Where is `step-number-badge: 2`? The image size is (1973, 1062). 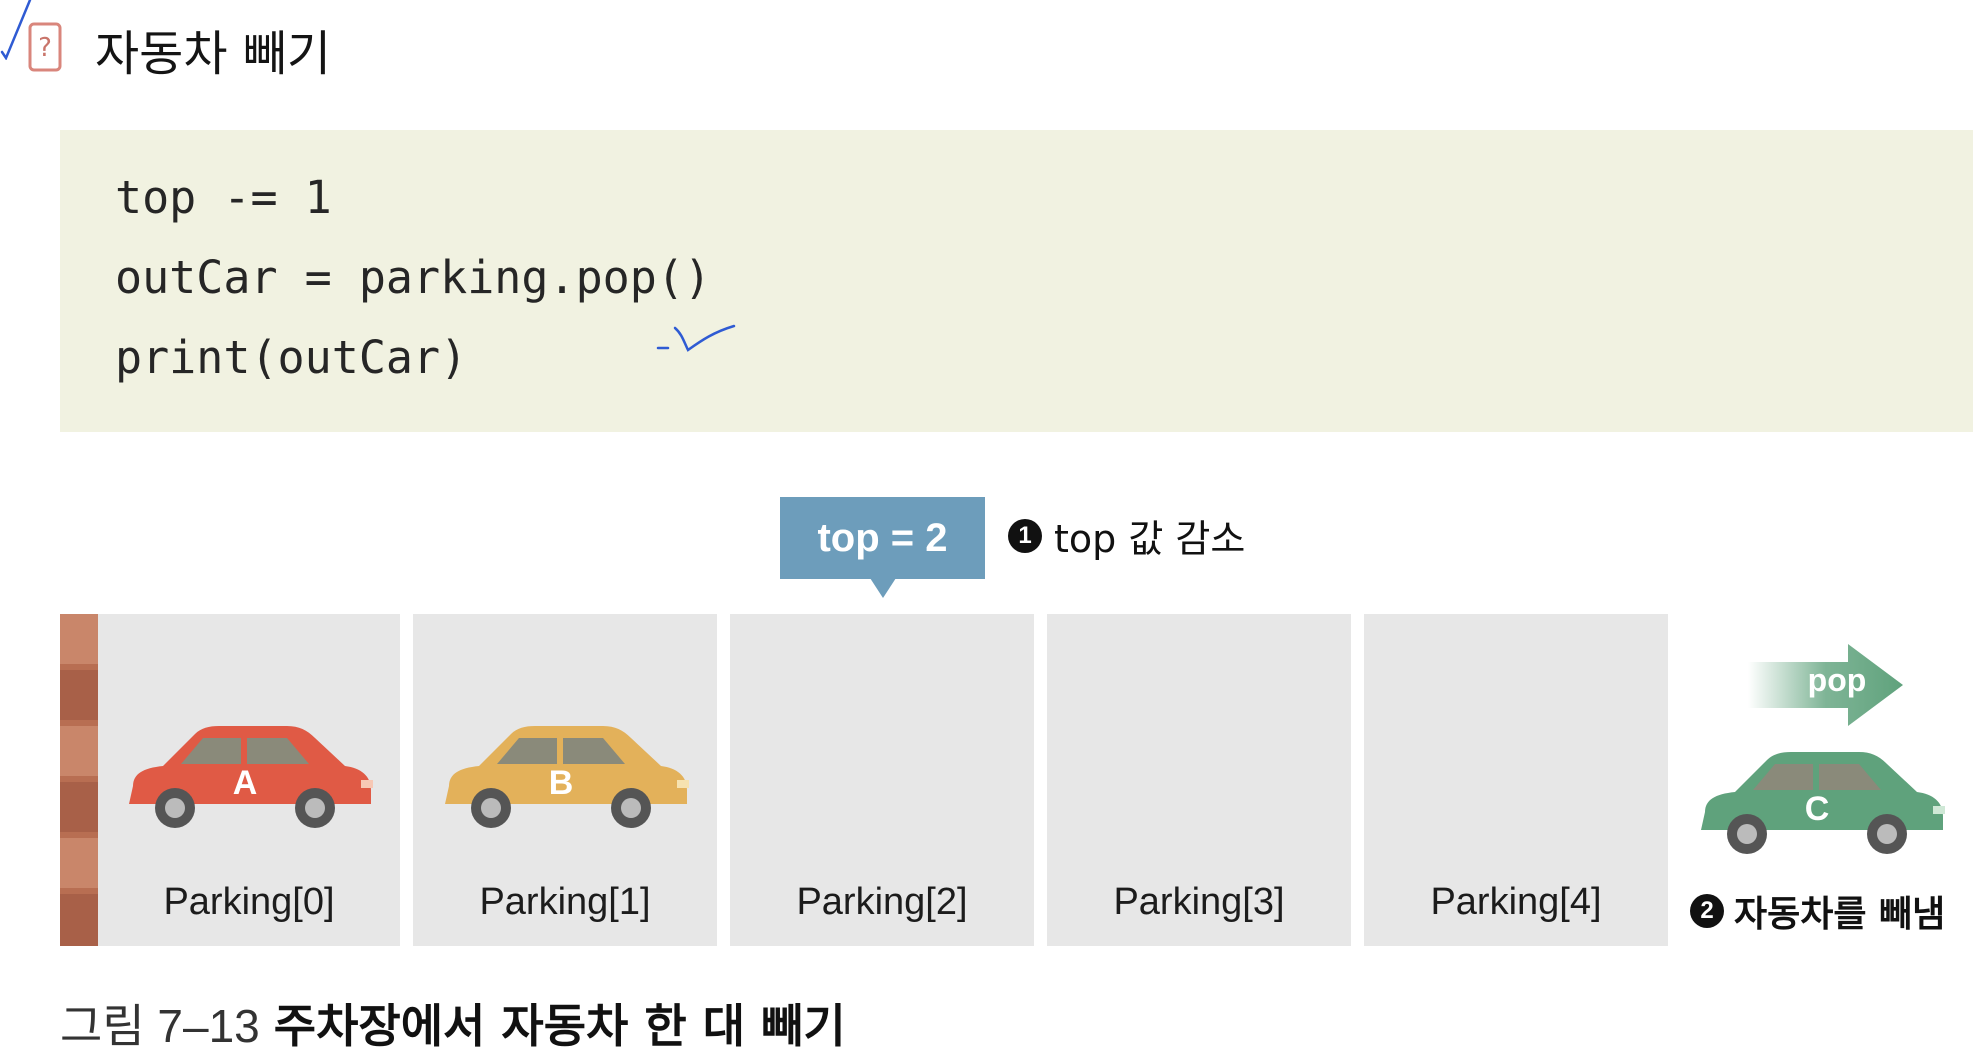
step-number-badge: 2 is located at coordinates (1707, 911).